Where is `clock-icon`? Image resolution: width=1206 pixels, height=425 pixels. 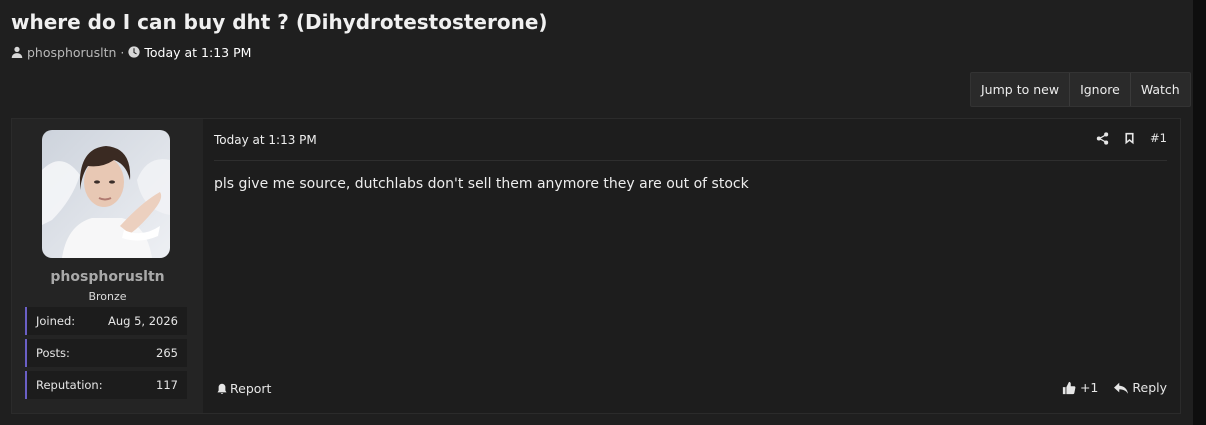
clock-icon is located at coordinates (134, 52).